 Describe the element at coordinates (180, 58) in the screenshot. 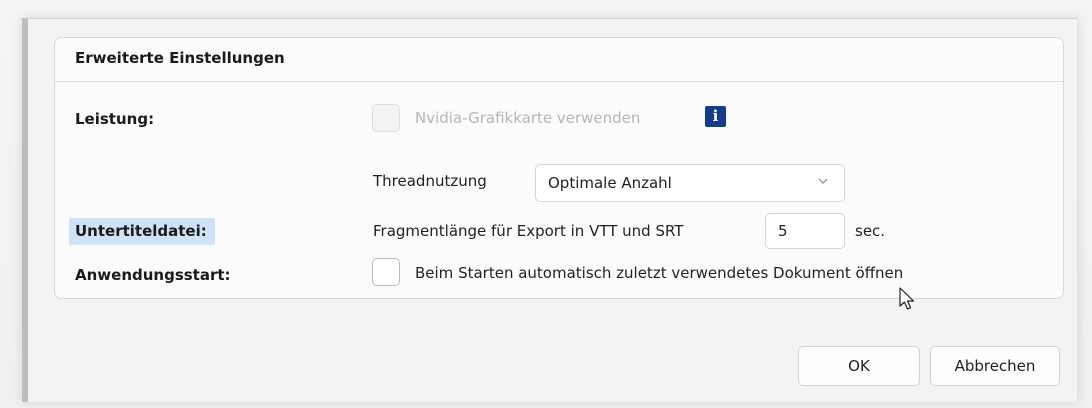

I see `panel-title: Erweiterte Einstellungen` at that location.